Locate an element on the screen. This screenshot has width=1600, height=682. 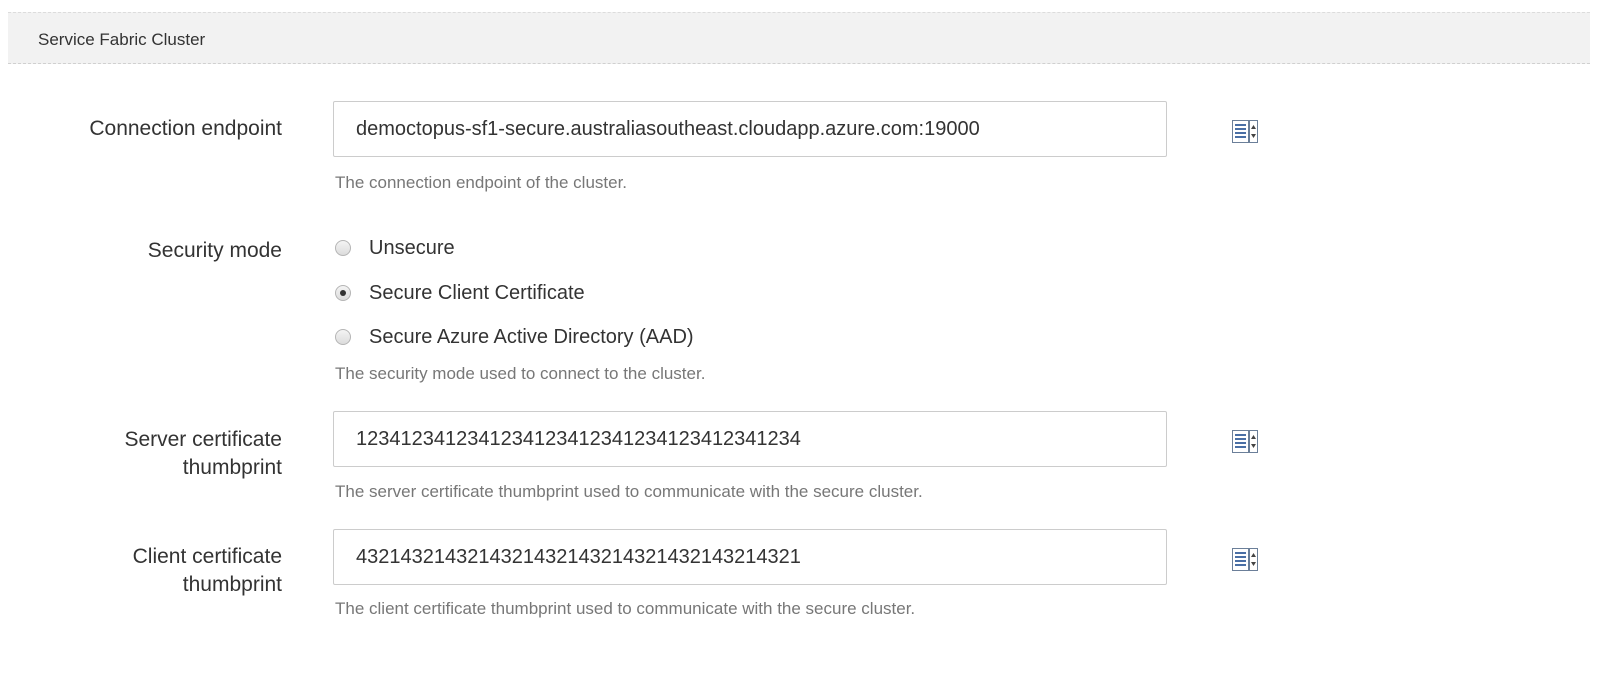
radio-secure-aad: Secure Azure Active Directory (AAD) is located at coordinates (514, 337).